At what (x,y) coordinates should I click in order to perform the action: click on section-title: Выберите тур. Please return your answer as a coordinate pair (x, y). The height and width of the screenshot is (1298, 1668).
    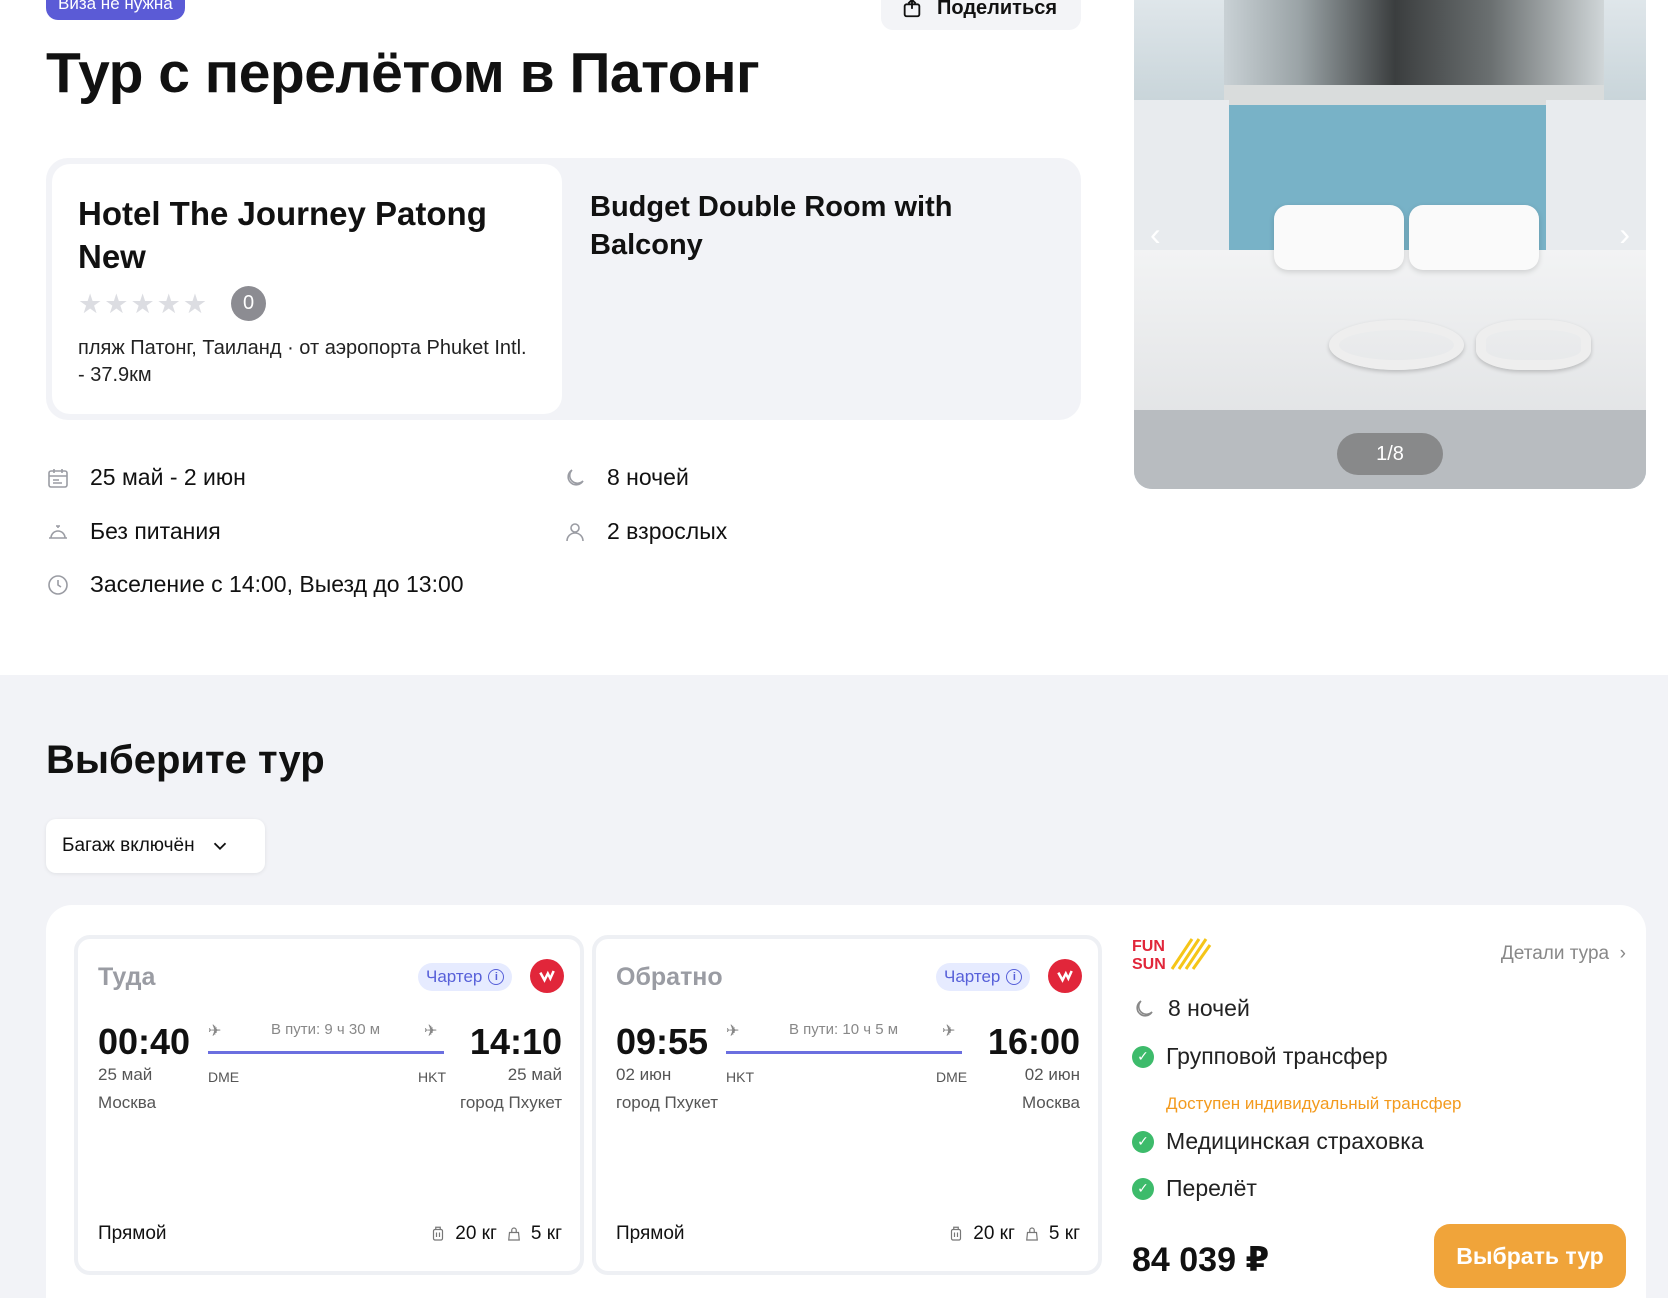
    Looking at the image, I should click on (185, 760).